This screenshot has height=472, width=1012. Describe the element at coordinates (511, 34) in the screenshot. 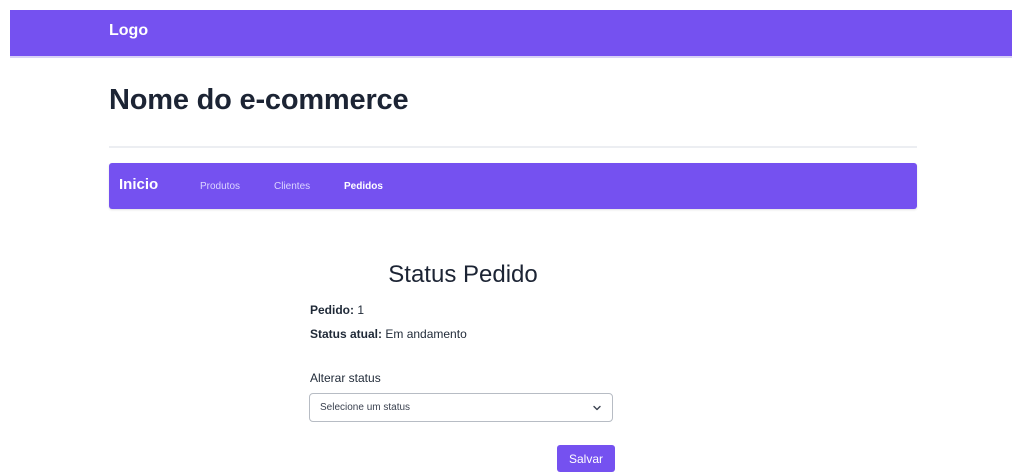

I see `top-header-bar: Logo` at that location.